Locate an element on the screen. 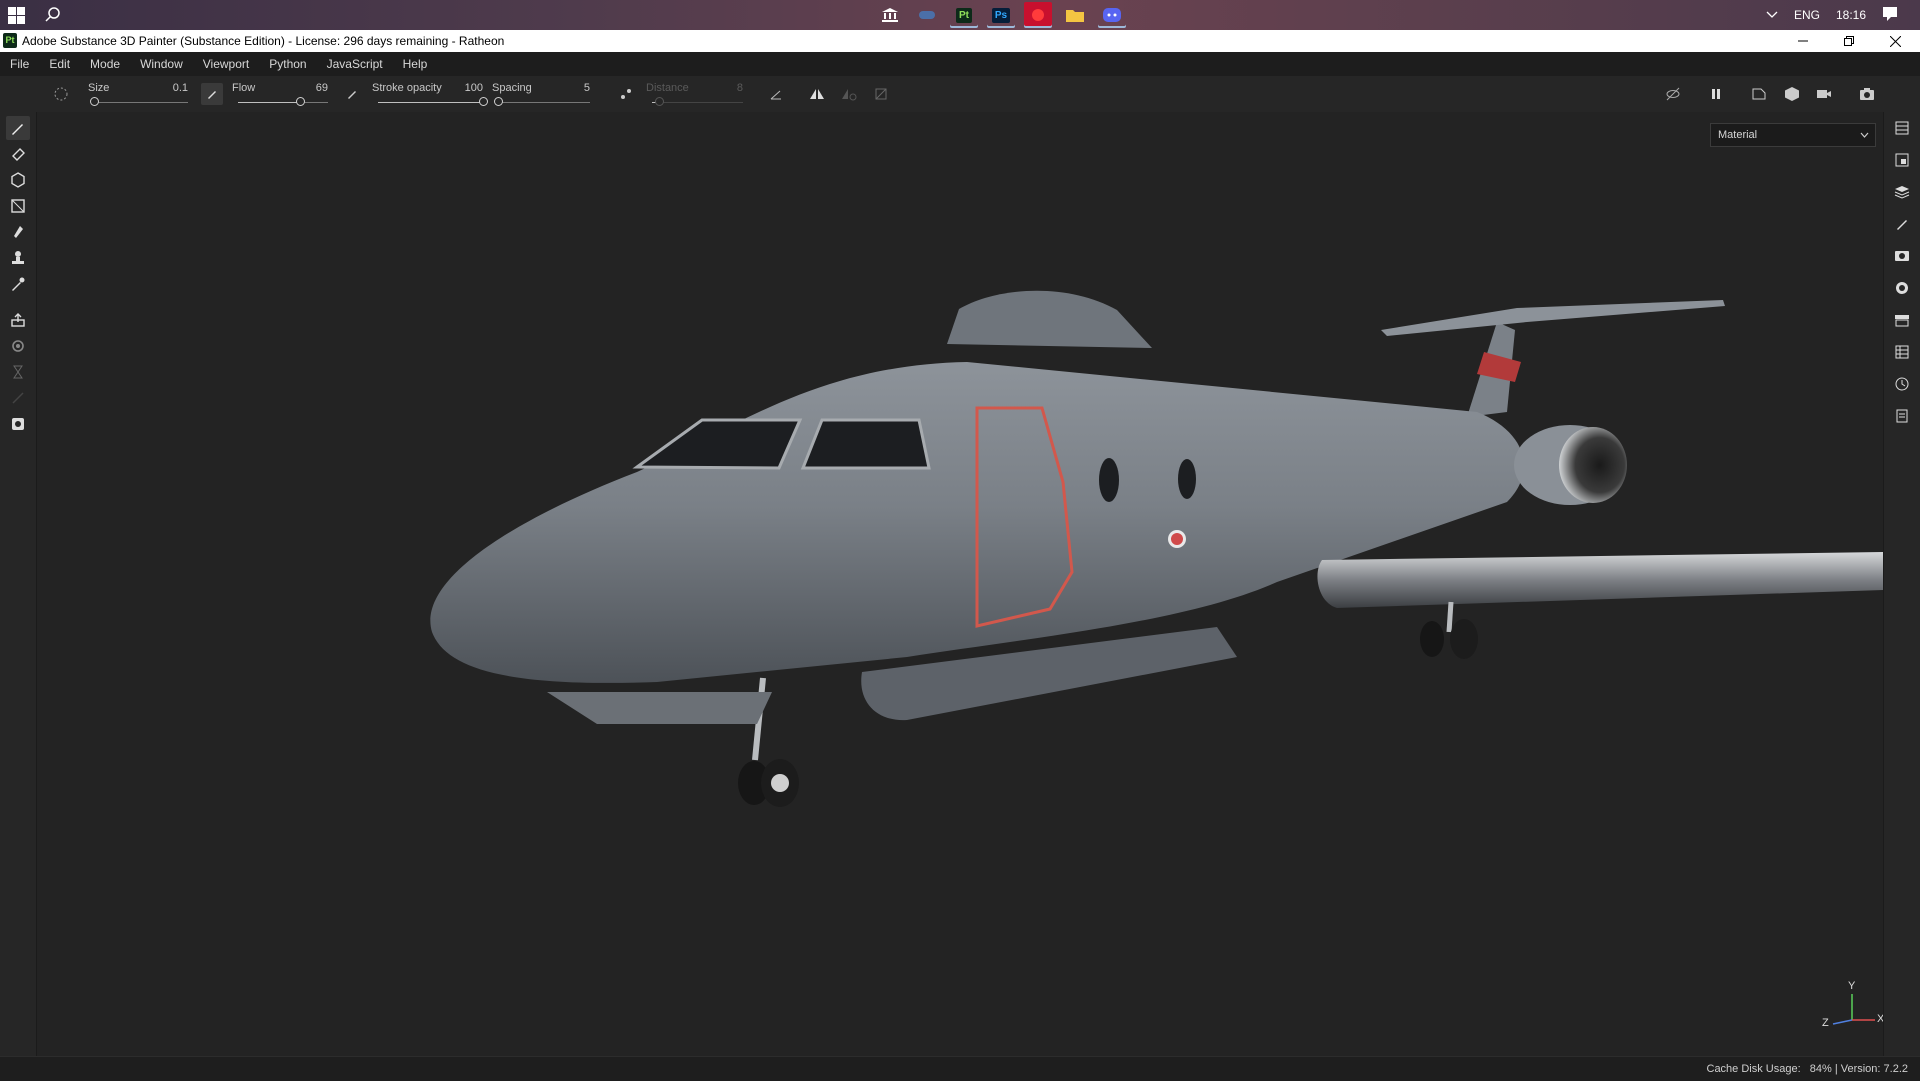 Image resolution: width=1920 pixels, height=1081 pixels. size-slider-handle is located at coordinates (94, 101).